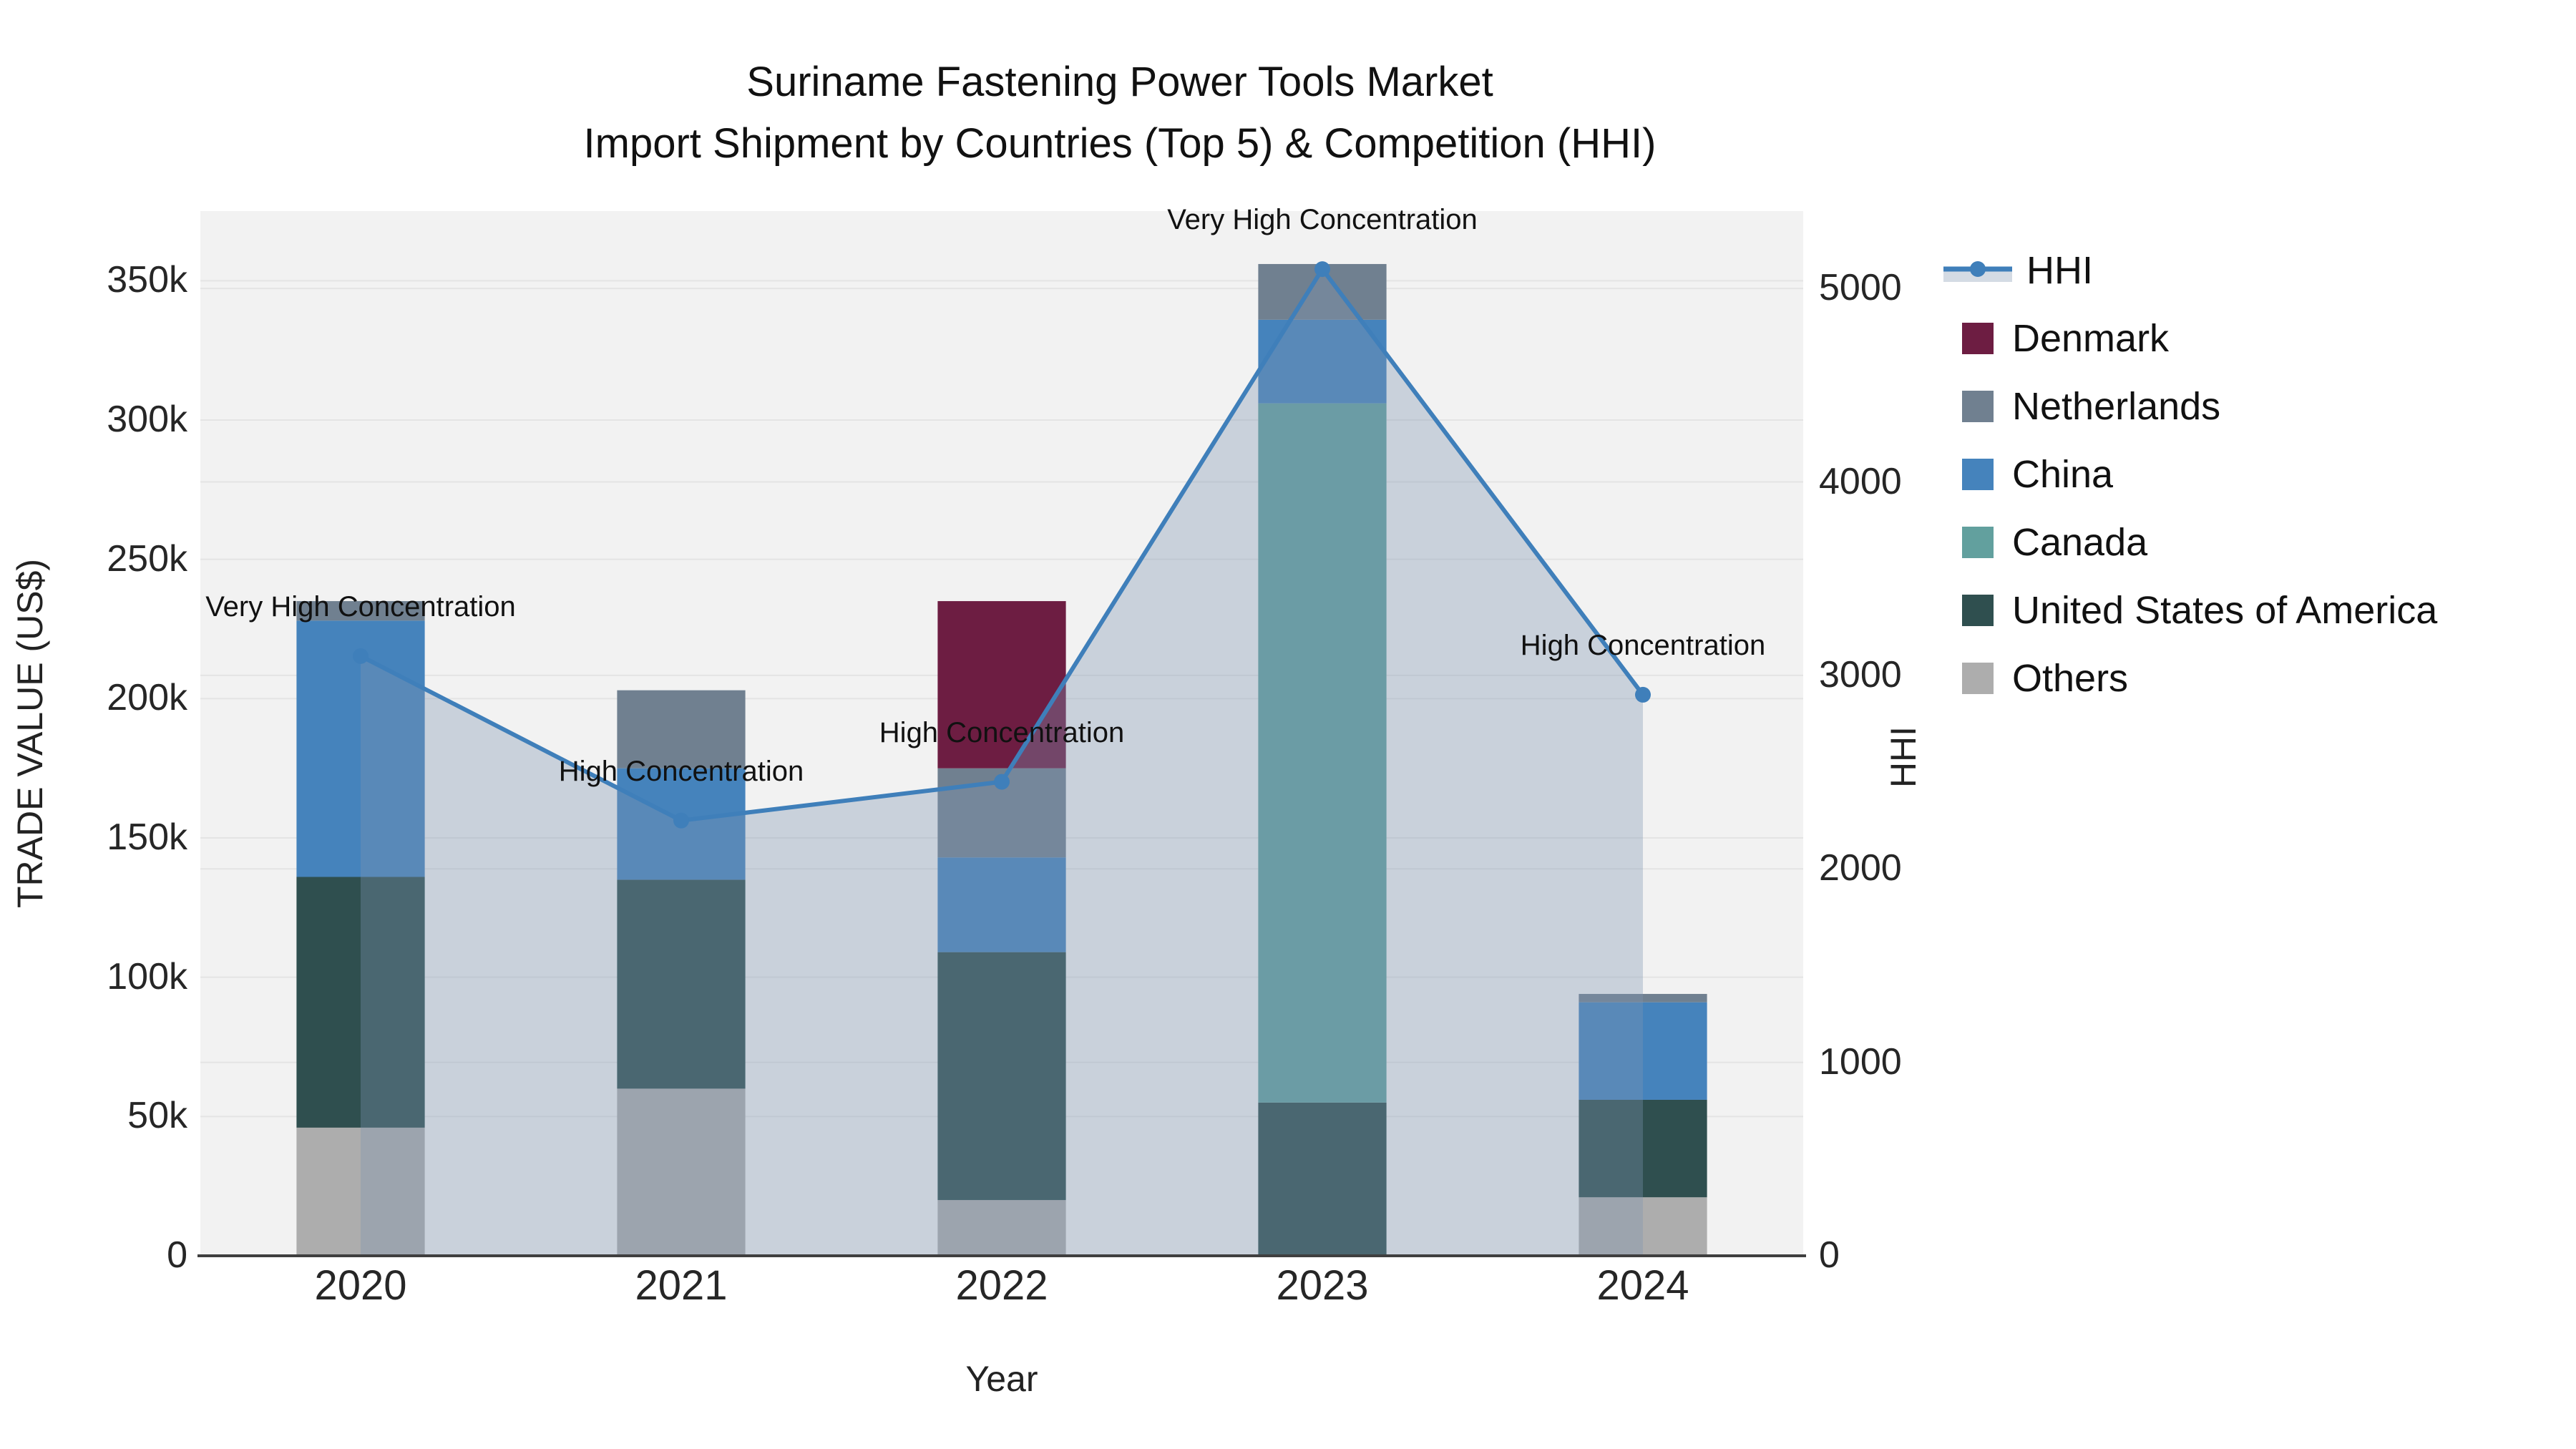 The width and height of the screenshot is (2576, 1449). I want to click on y-left-tick-label: 300k, so click(147, 419).